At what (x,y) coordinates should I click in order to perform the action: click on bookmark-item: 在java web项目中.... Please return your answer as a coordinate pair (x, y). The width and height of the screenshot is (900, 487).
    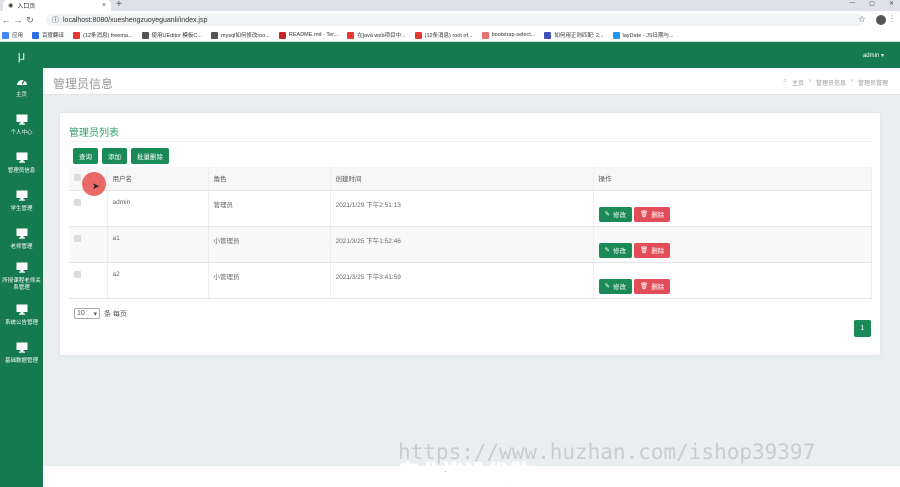
    Looking at the image, I should click on (376, 35).